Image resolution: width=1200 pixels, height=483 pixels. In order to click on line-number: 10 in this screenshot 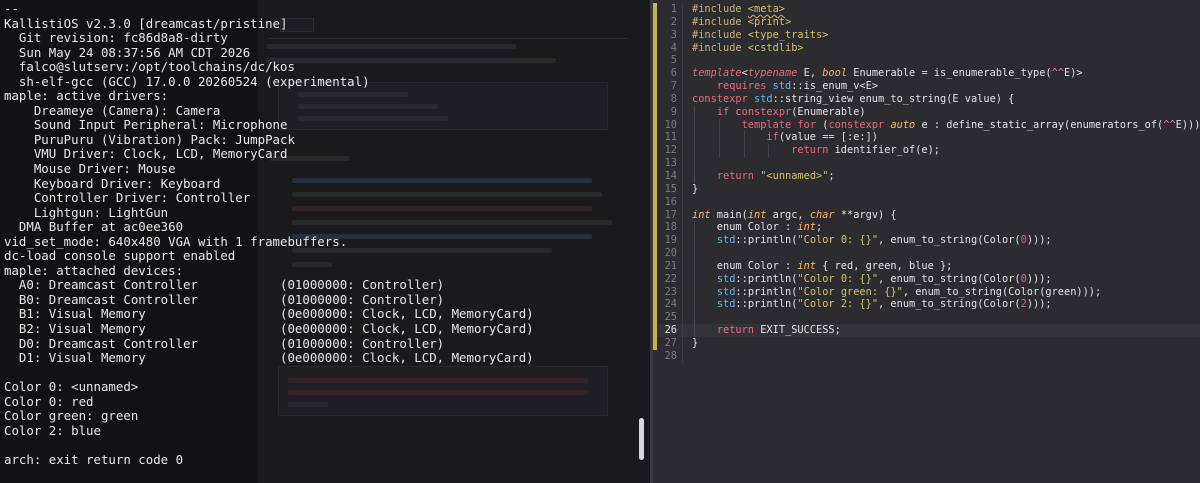, I will do `click(670, 124)`.